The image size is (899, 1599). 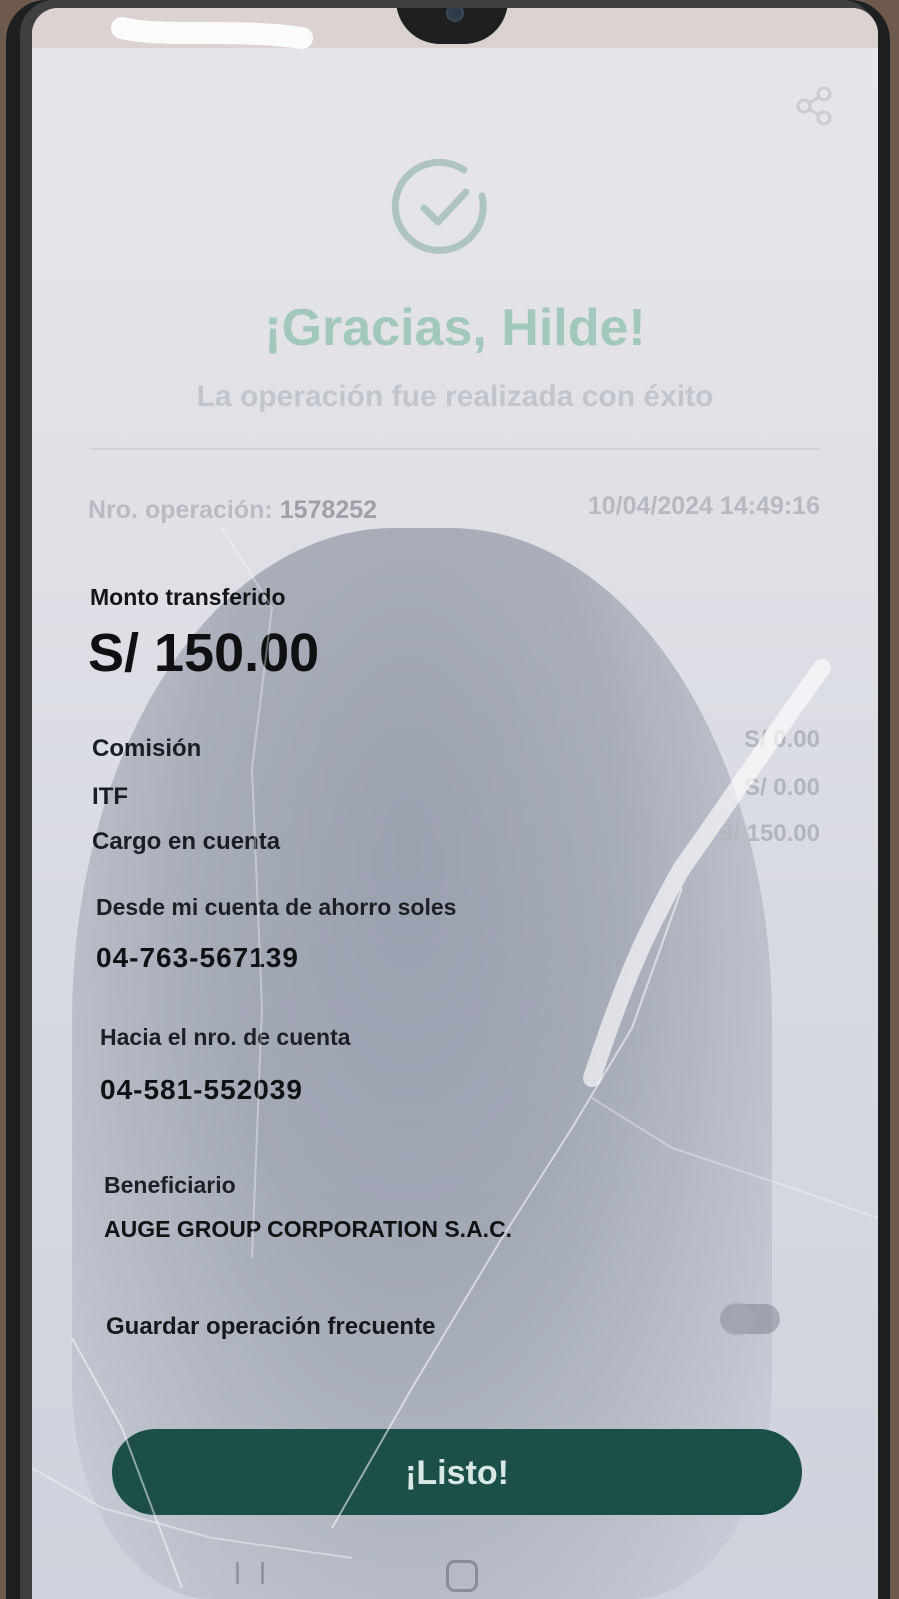 What do you see at coordinates (204, 653) in the screenshot?
I see `amount-value: S/ 150.00` at bounding box center [204, 653].